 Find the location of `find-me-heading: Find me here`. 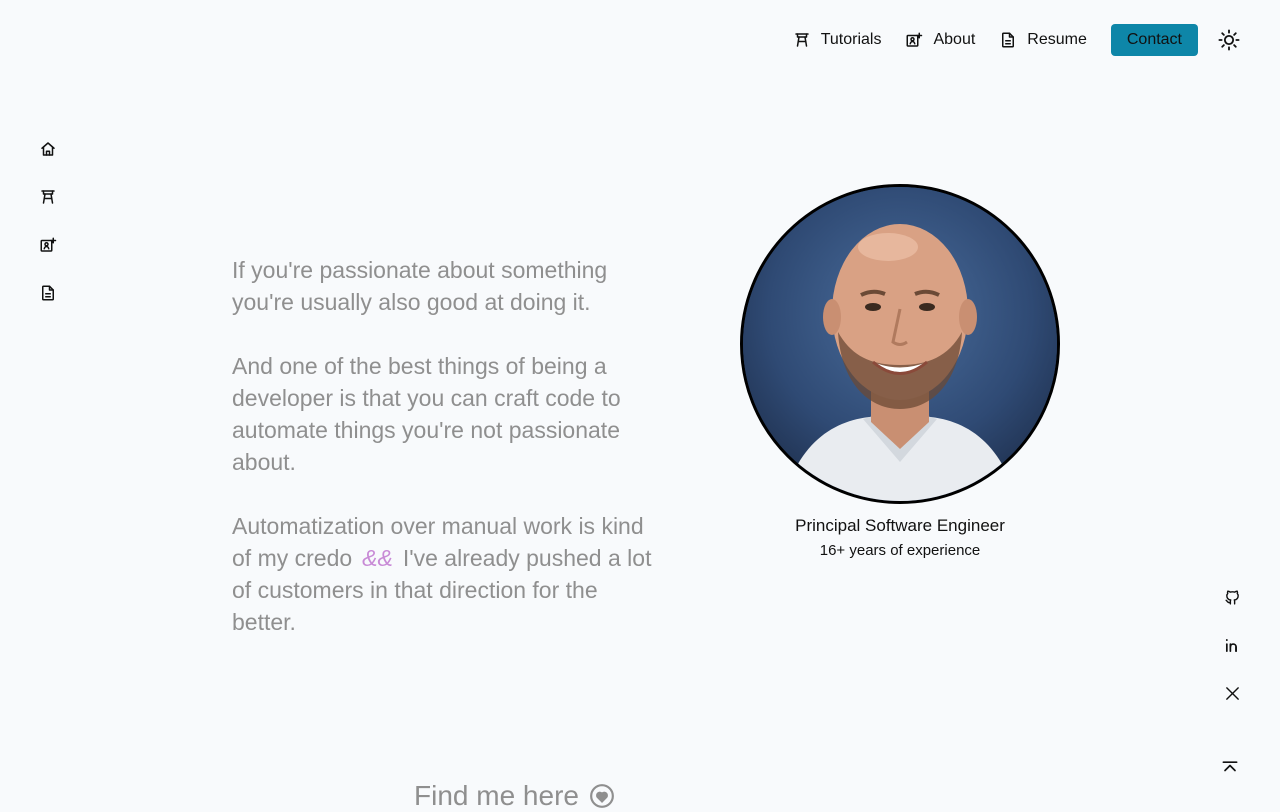

find-me-heading: Find me here is located at coordinates (514, 796).